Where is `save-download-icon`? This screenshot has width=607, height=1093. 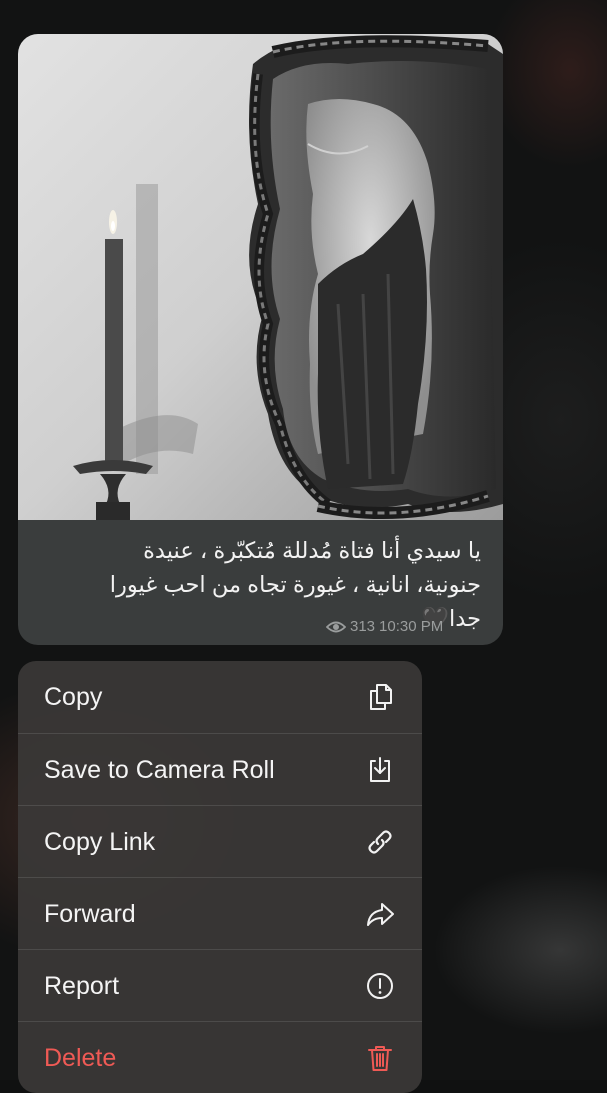 save-download-icon is located at coordinates (380, 770).